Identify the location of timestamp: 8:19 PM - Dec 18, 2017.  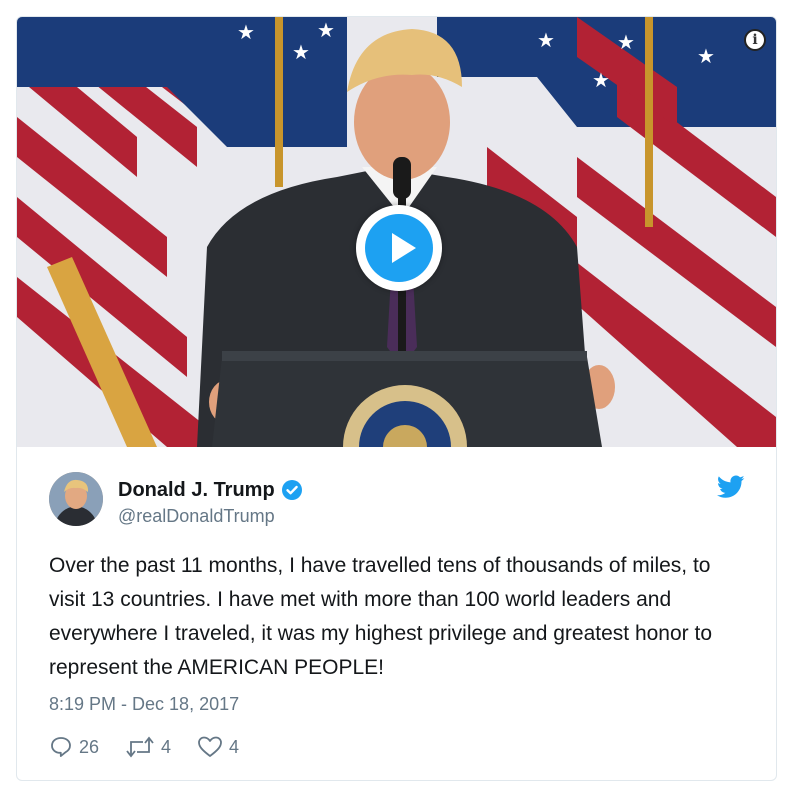
(144, 704).